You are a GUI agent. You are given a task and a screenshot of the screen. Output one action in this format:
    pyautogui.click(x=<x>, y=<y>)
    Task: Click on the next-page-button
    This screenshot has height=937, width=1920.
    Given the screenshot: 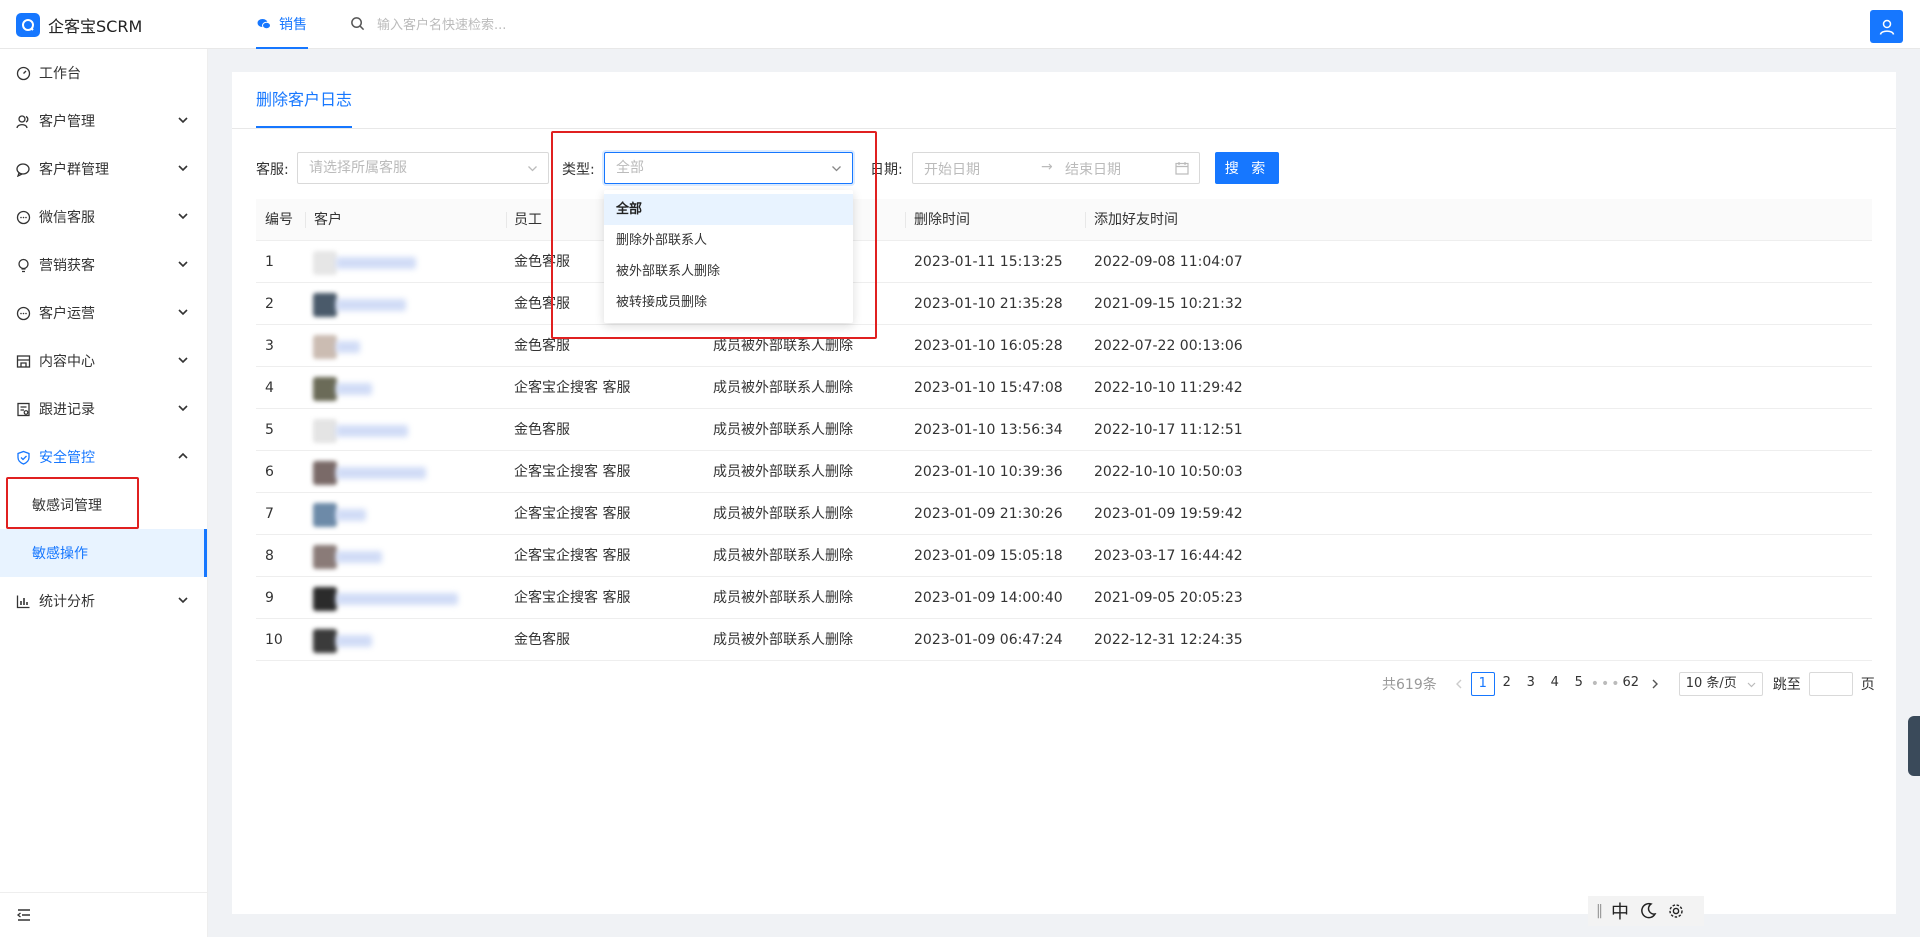 What is the action you would take?
    pyautogui.click(x=1655, y=684)
    